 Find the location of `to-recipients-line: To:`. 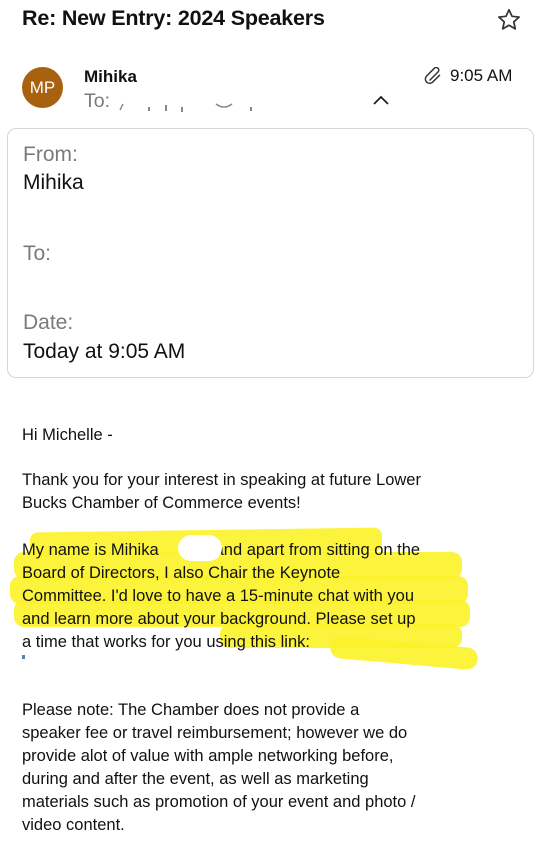

to-recipients-line: To: is located at coordinates (97, 101).